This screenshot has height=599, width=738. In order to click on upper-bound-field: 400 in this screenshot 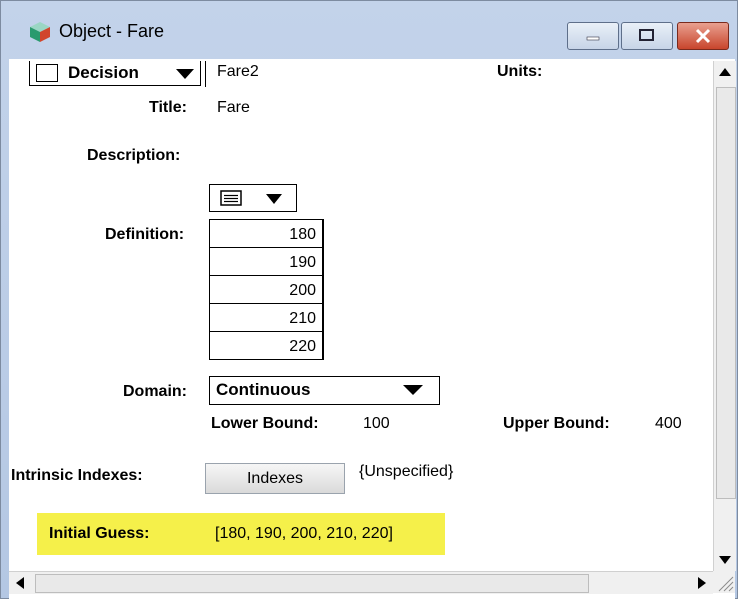, I will do `click(668, 424)`.